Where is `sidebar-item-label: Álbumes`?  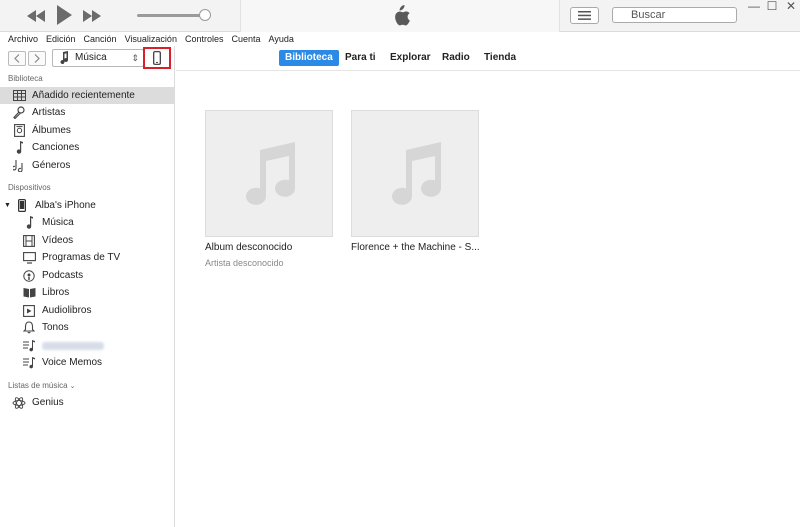
sidebar-item-label: Álbumes is located at coordinates (51, 130).